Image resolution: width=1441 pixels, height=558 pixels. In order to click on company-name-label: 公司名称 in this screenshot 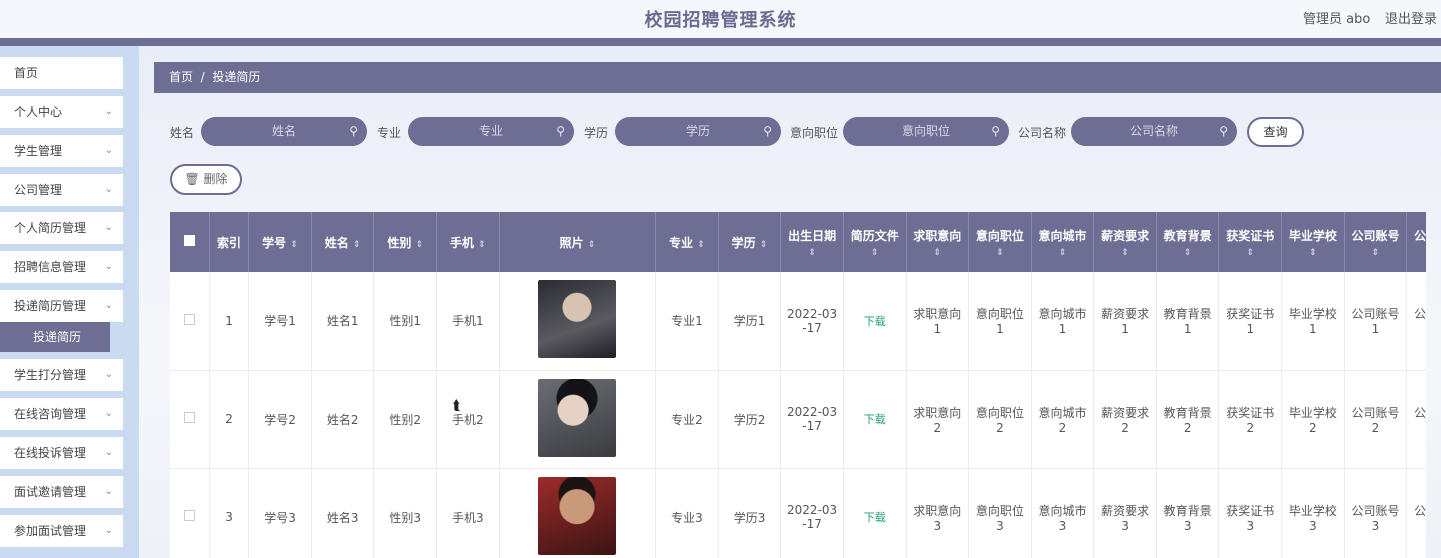, I will do `click(1042, 133)`.